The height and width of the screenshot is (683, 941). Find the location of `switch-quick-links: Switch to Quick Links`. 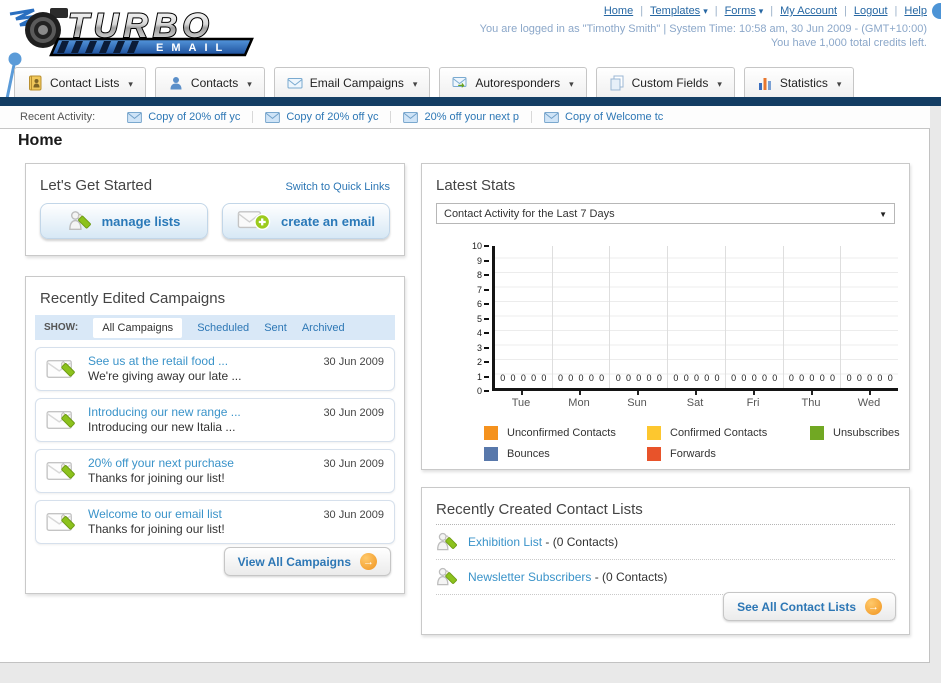

switch-quick-links: Switch to Quick Links is located at coordinates (337, 187).